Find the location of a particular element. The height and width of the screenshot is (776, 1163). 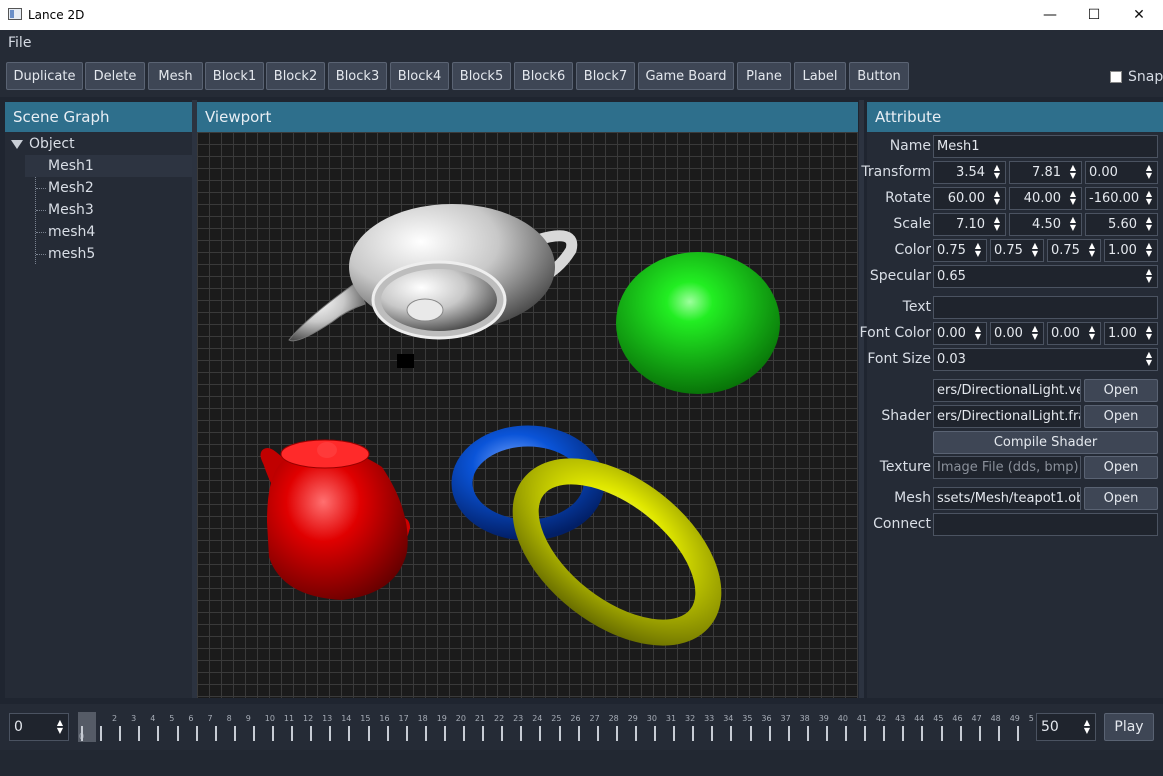

play-button: Play is located at coordinates (1129, 727).